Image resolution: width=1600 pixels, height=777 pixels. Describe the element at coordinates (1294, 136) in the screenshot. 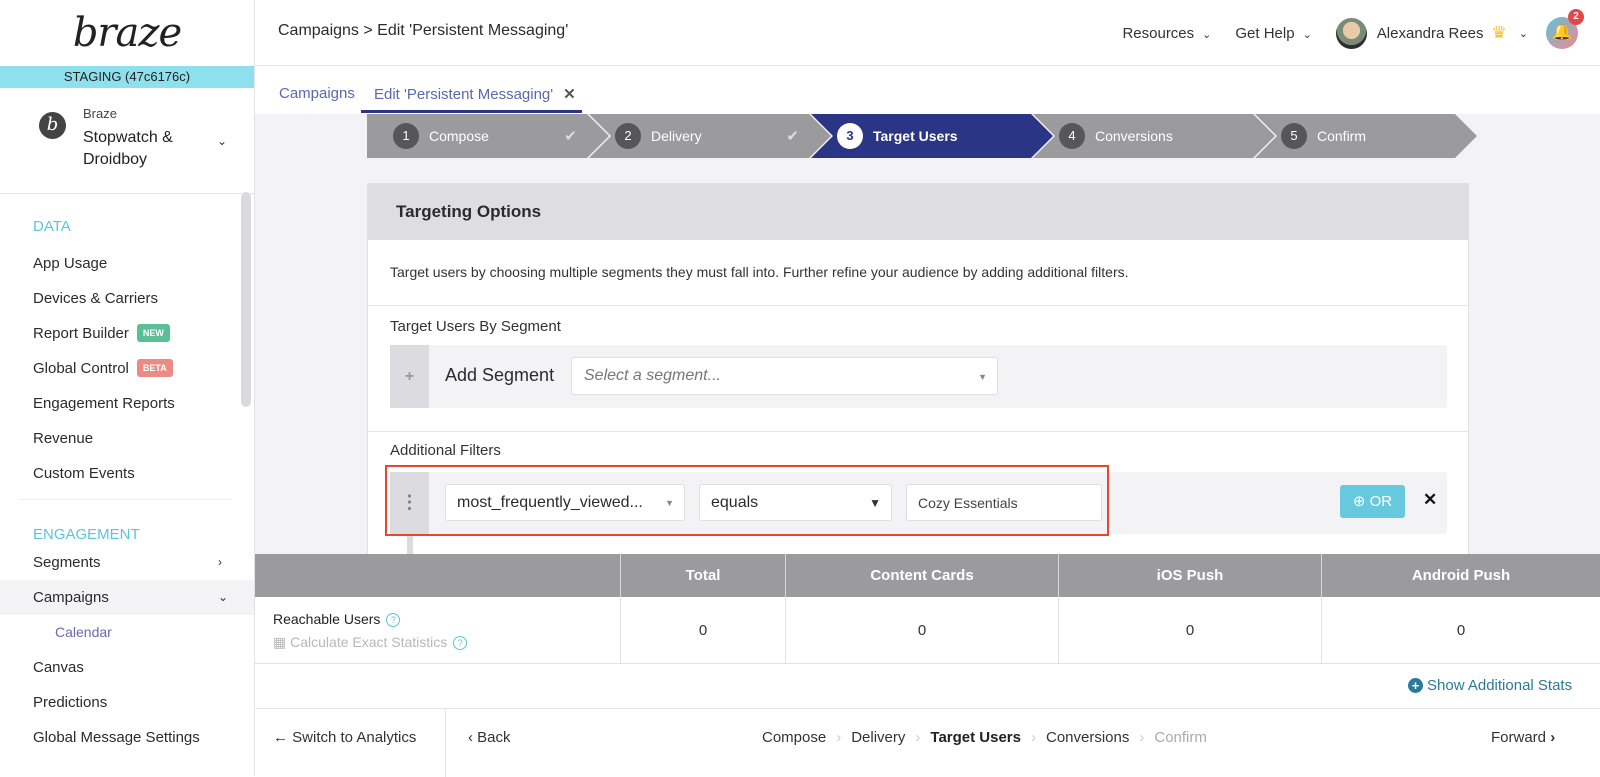

I see `step-number: 5` at that location.